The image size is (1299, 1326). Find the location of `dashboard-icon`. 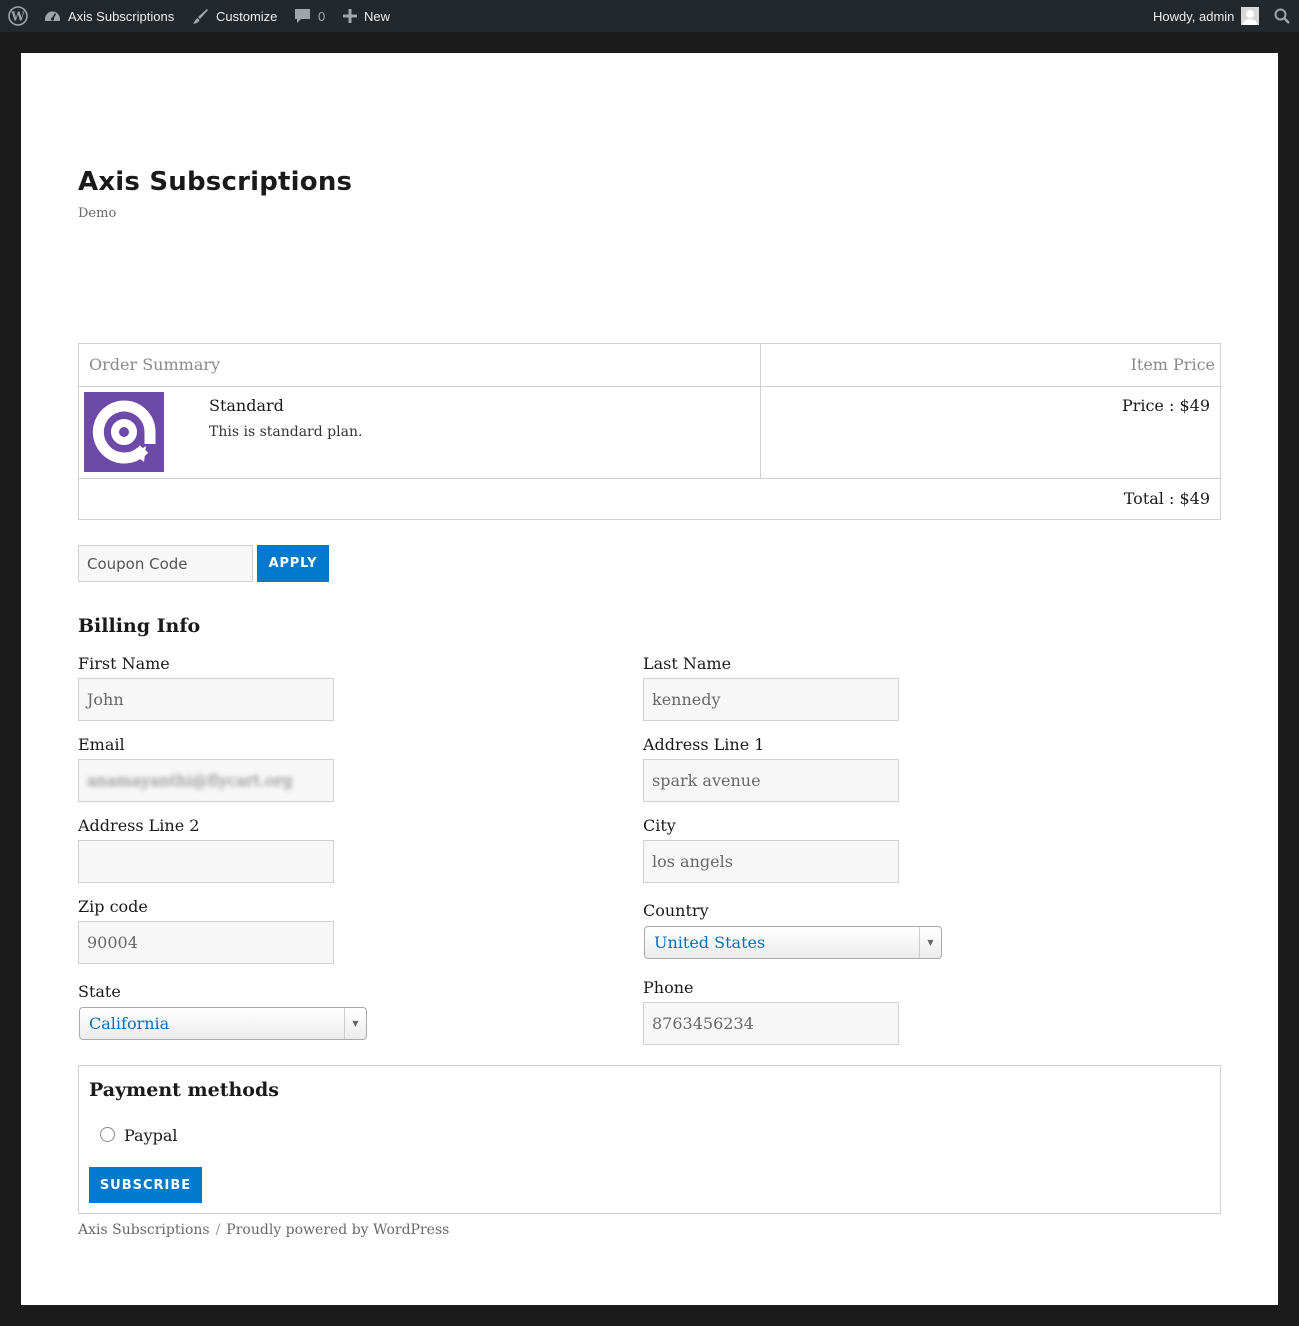

dashboard-icon is located at coordinates (52, 16).